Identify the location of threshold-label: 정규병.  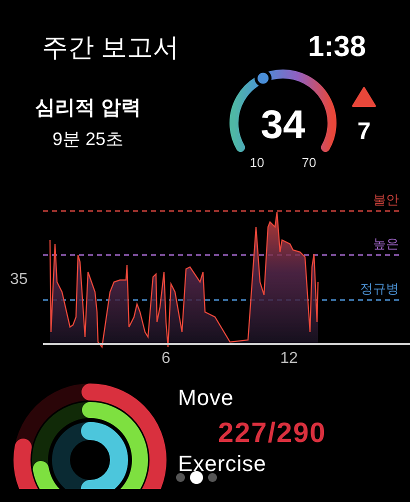
(379, 288).